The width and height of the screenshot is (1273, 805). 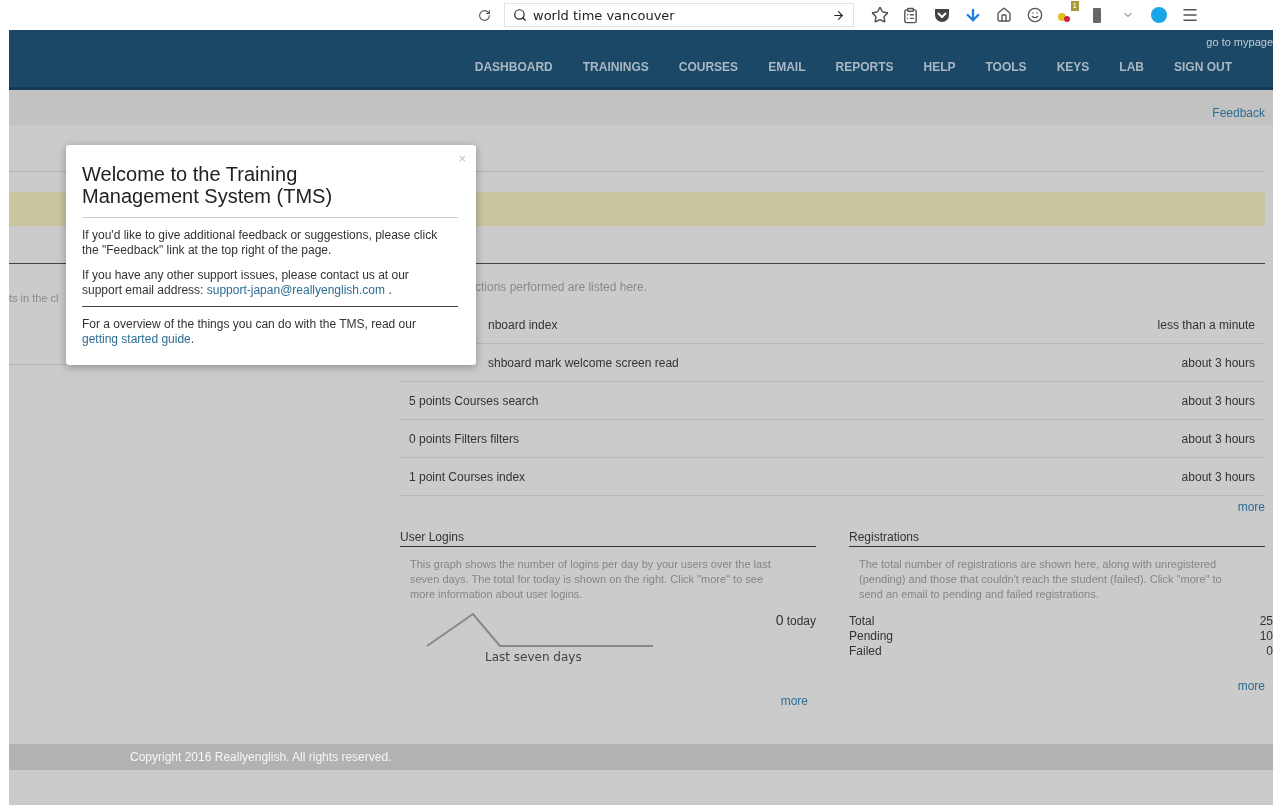 What do you see at coordinates (136, 339) in the screenshot?
I see `guide-link: getting started guide` at bounding box center [136, 339].